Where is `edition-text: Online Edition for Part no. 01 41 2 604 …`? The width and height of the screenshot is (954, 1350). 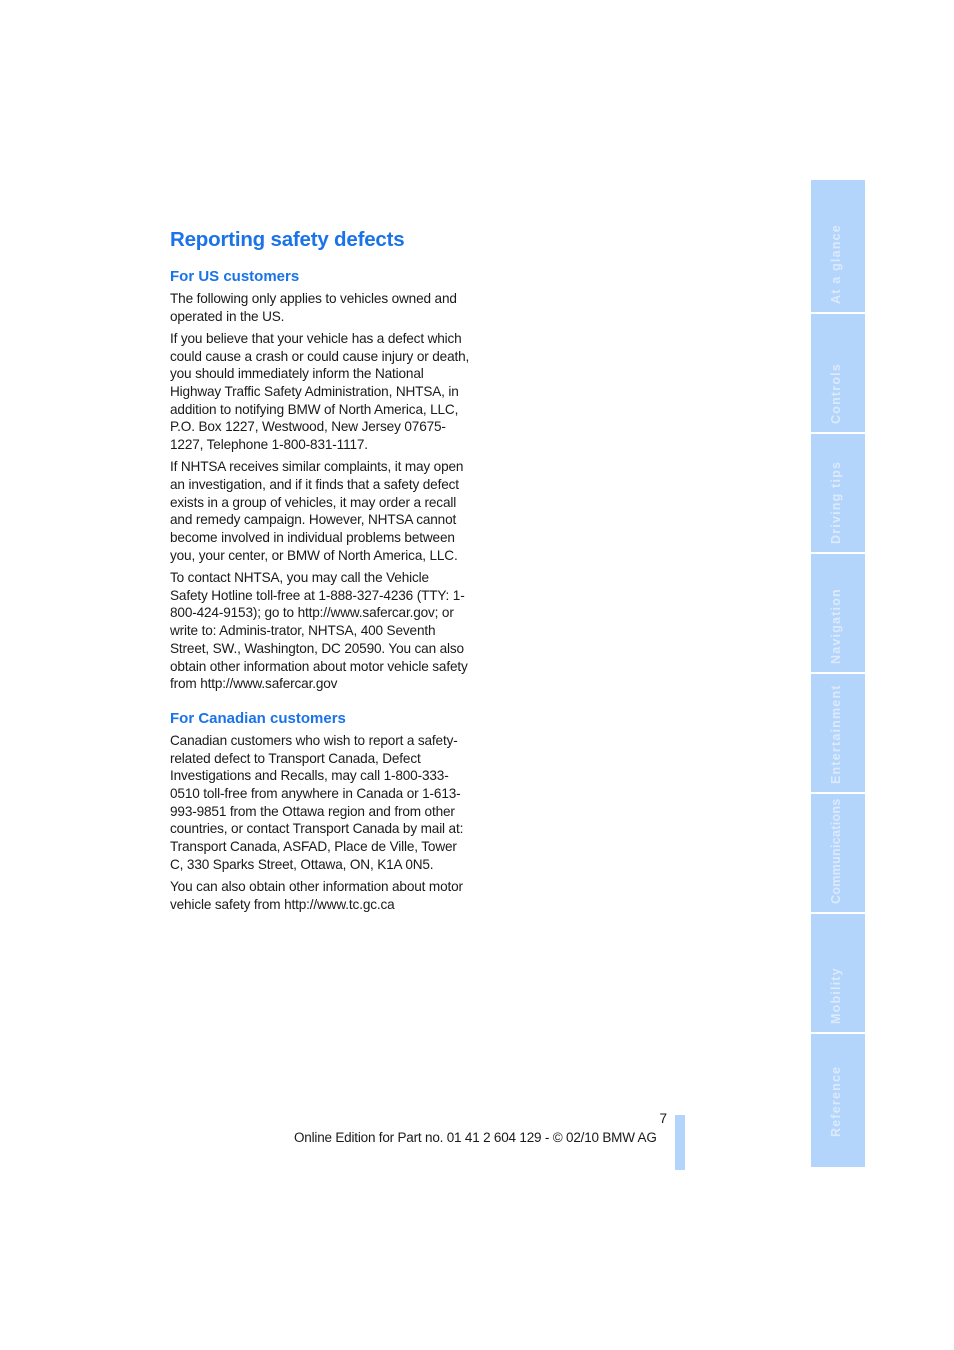
edition-text: Online Edition for Part no. 01 41 2 604 … is located at coordinates (475, 1137).